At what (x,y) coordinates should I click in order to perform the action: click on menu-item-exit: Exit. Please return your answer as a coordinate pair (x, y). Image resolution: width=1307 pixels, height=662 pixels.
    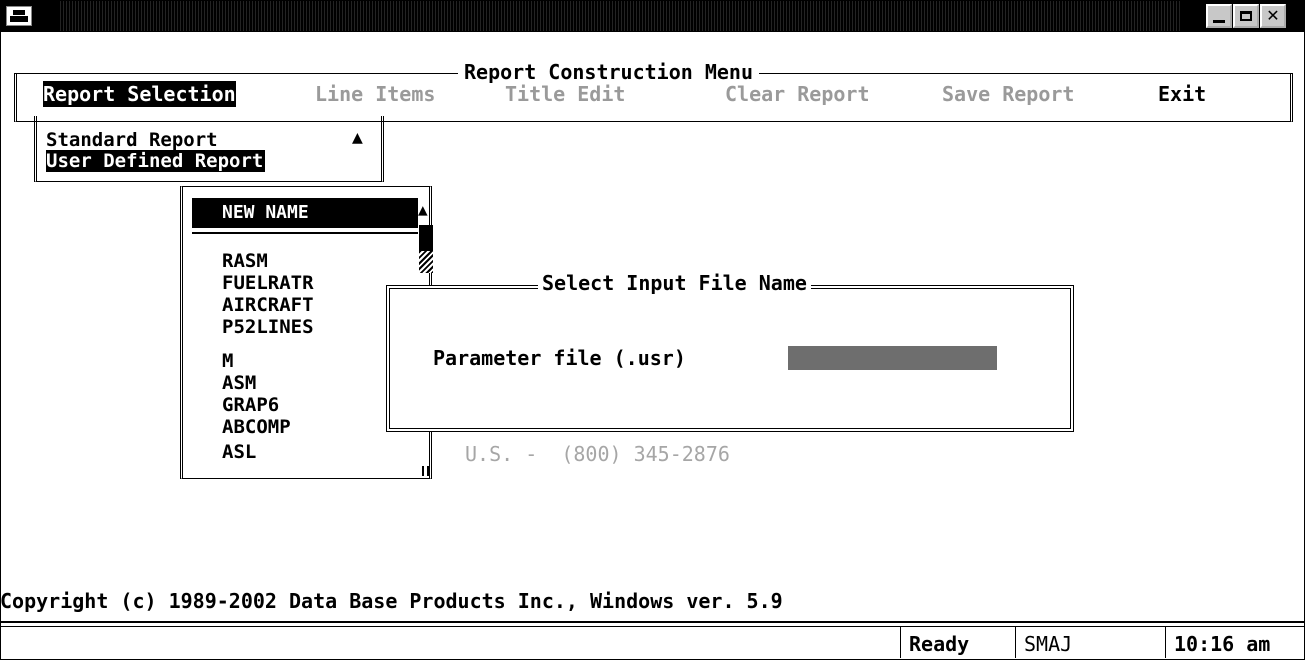
    Looking at the image, I should click on (1182, 94).